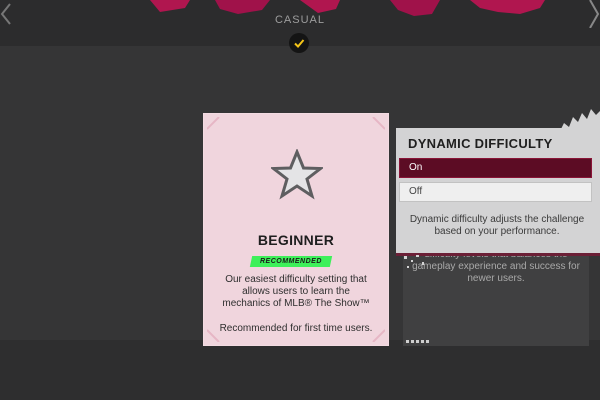 The image size is (600, 400). What do you see at coordinates (296, 328) in the screenshot?
I see `difficulty-note: Recommended for first time users.` at bounding box center [296, 328].